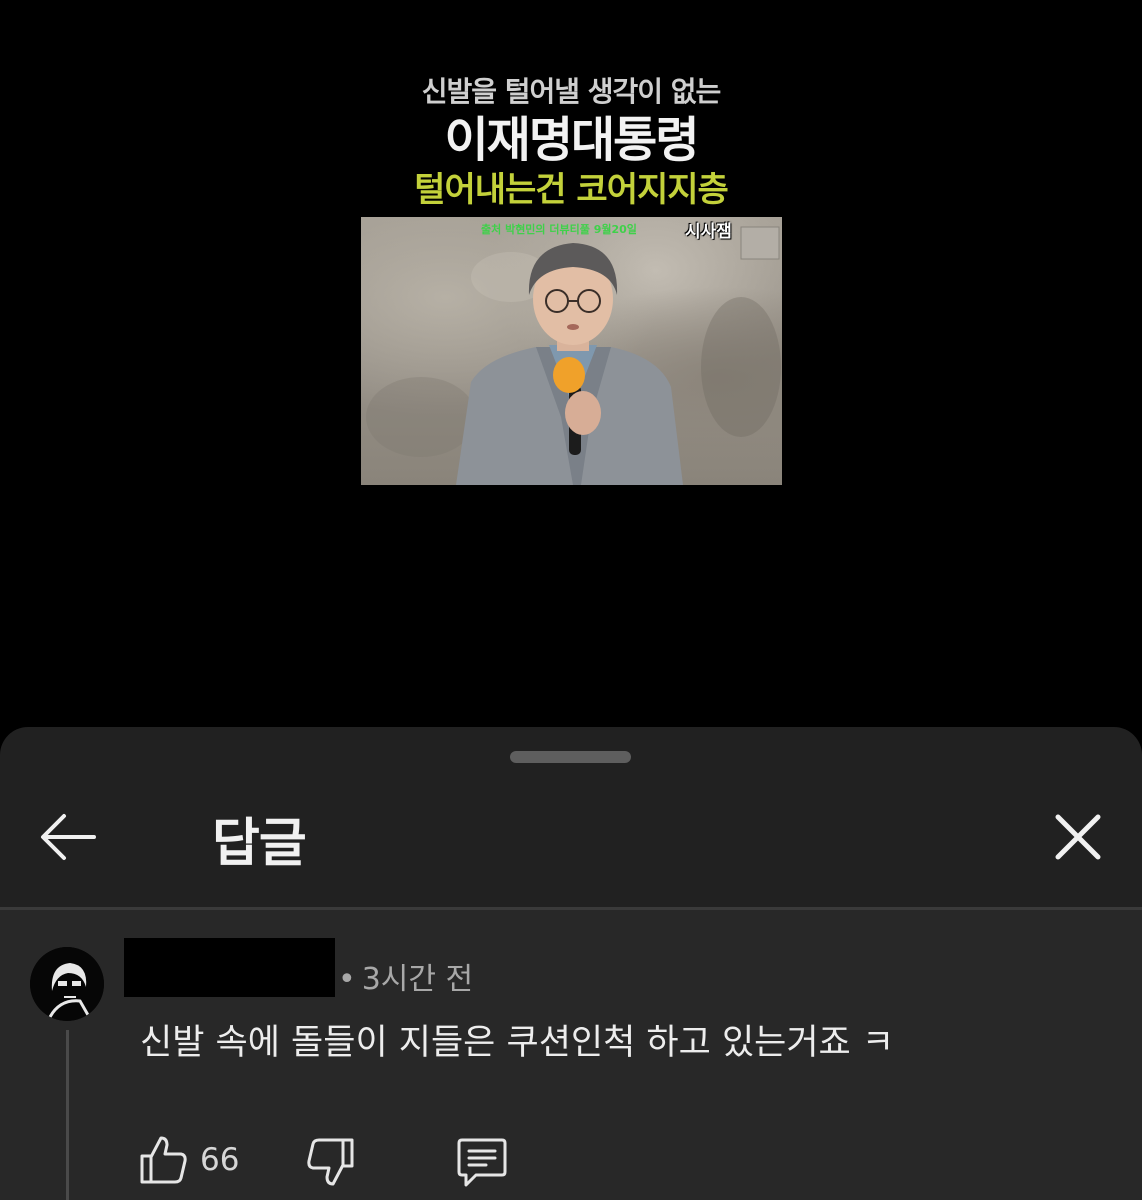  I want to click on dislike-button, so click(331, 1163).